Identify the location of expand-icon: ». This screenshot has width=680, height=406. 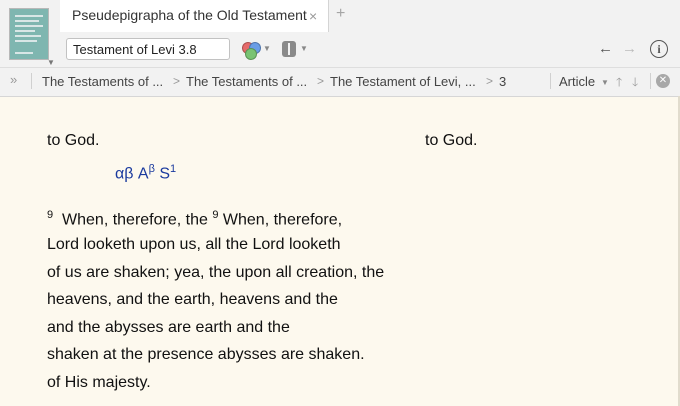
(13, 79).